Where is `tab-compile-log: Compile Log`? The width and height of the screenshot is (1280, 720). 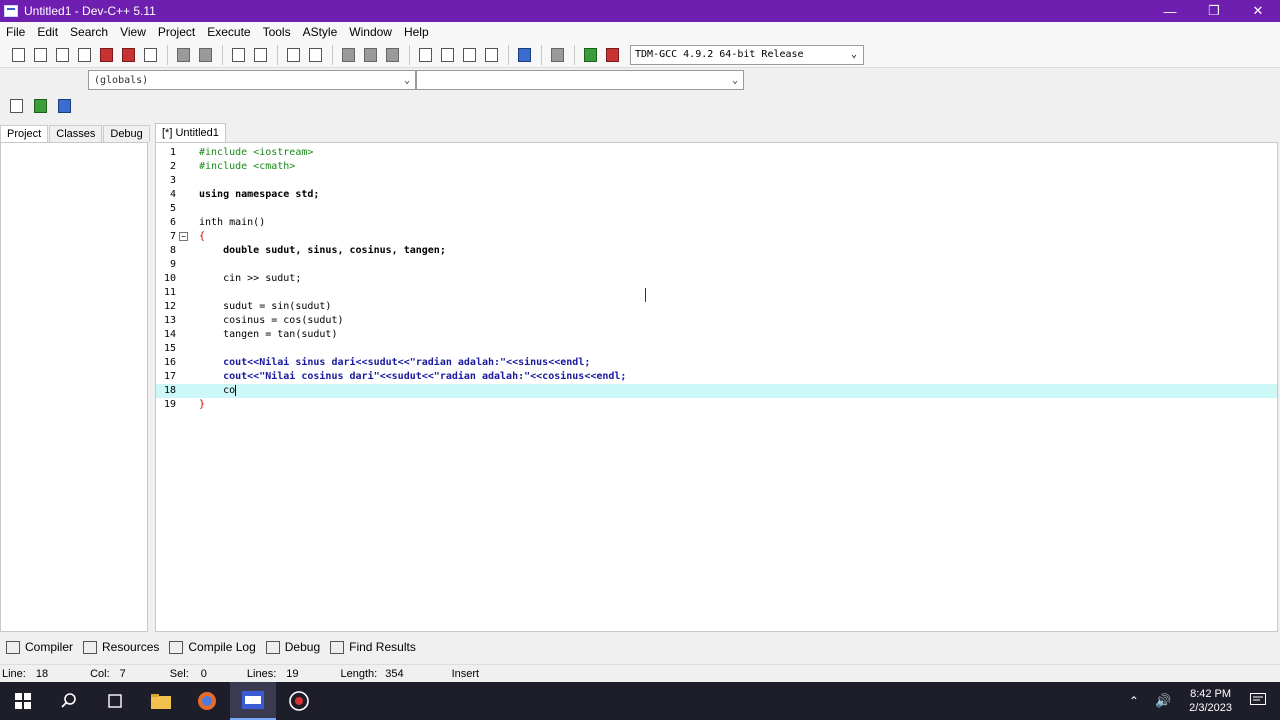
tab-compile-log: Compile Log is located at coordinates (212, 647).